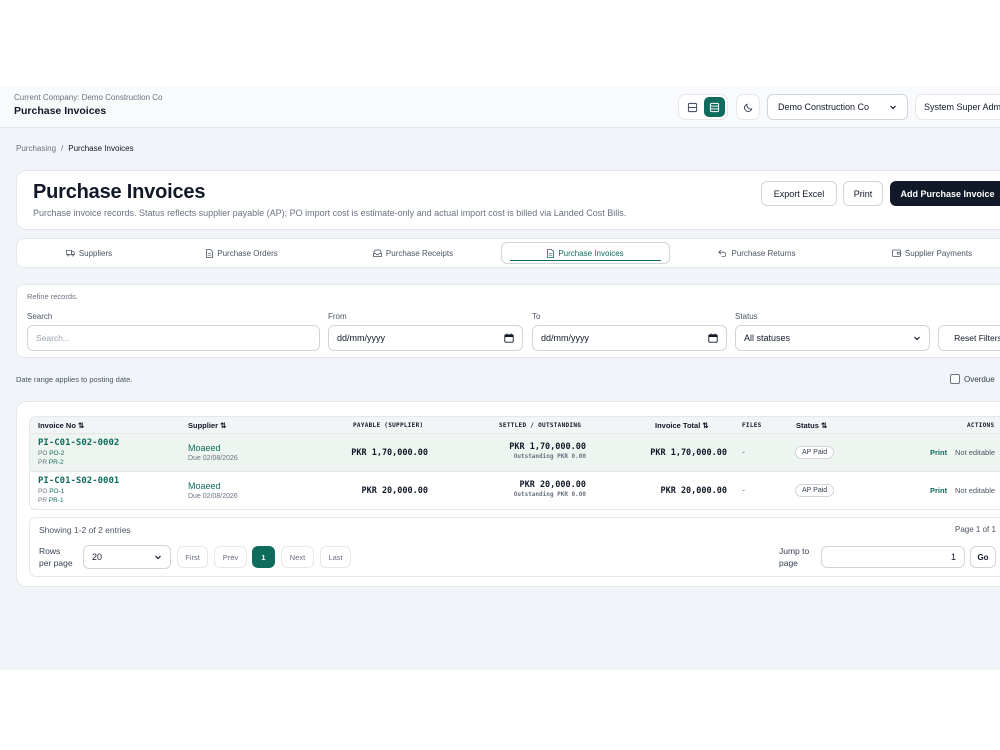  Describe the element at coordinates (389, 453) in the screenshot. I see `payable-amount: PKR 1,70,000.00` at that location.